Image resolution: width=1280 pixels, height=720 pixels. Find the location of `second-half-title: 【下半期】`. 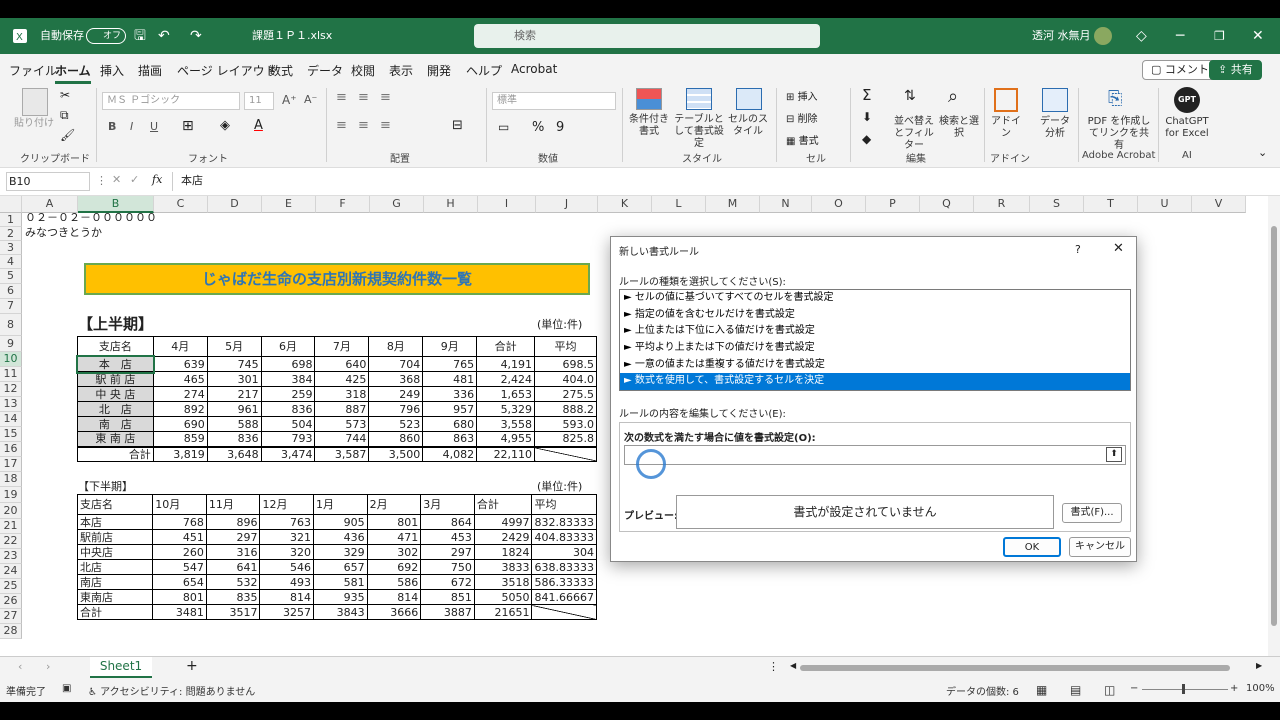

second-half-title: 【下半期】 is located at coordinates (105, 487).